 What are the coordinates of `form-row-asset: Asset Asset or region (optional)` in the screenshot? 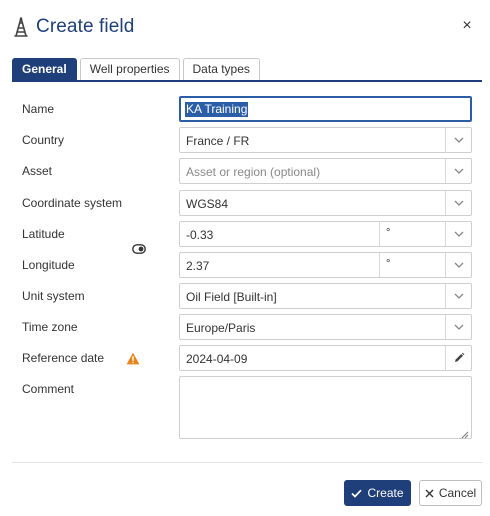 It's located at (247, 171).